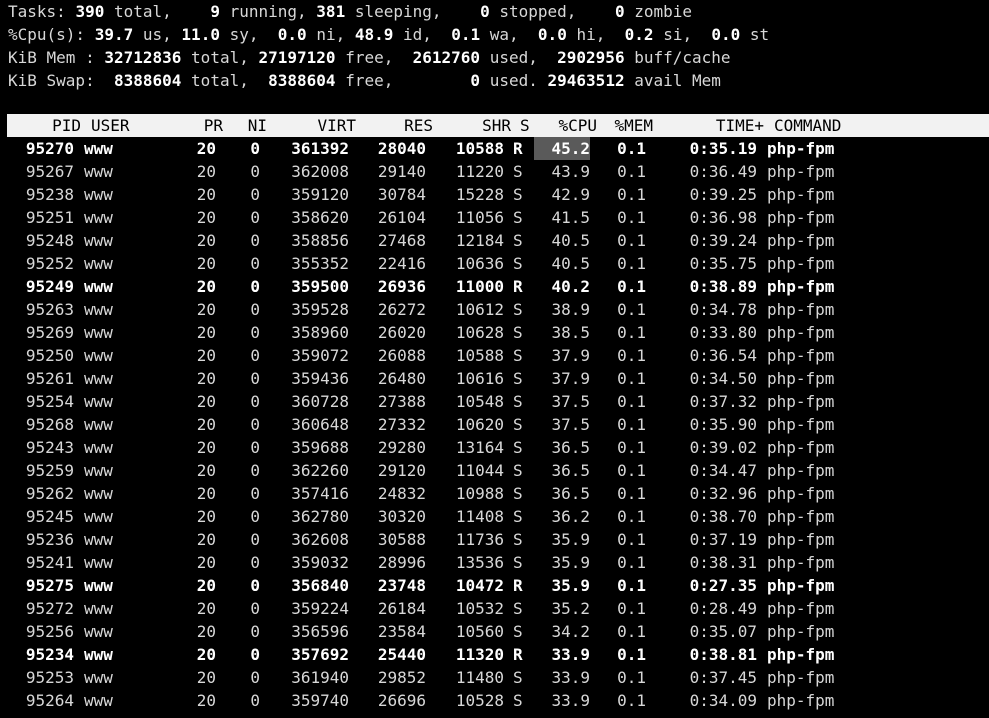  What do you see at coordinates (320, 470) in the screenshot?
I see `virt-cell: 362260` at bounding box center [320, 470].